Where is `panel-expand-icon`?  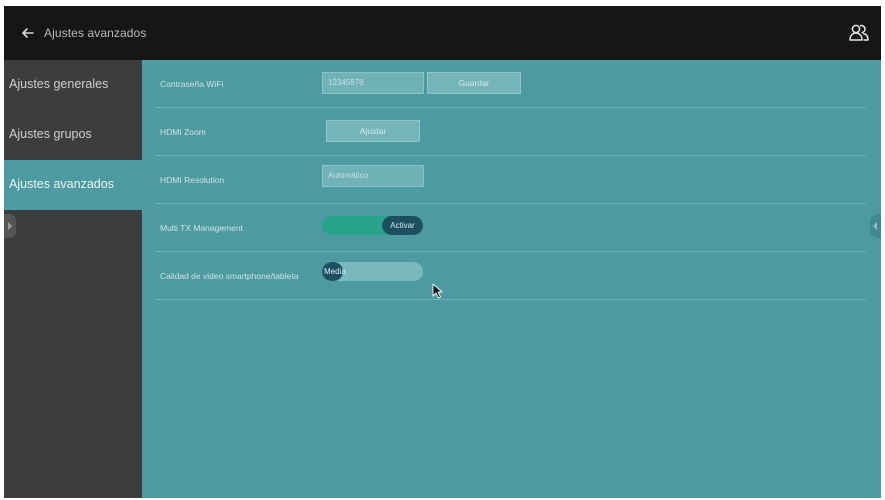
panel-expand-icon is located at coordinates (875, 226).